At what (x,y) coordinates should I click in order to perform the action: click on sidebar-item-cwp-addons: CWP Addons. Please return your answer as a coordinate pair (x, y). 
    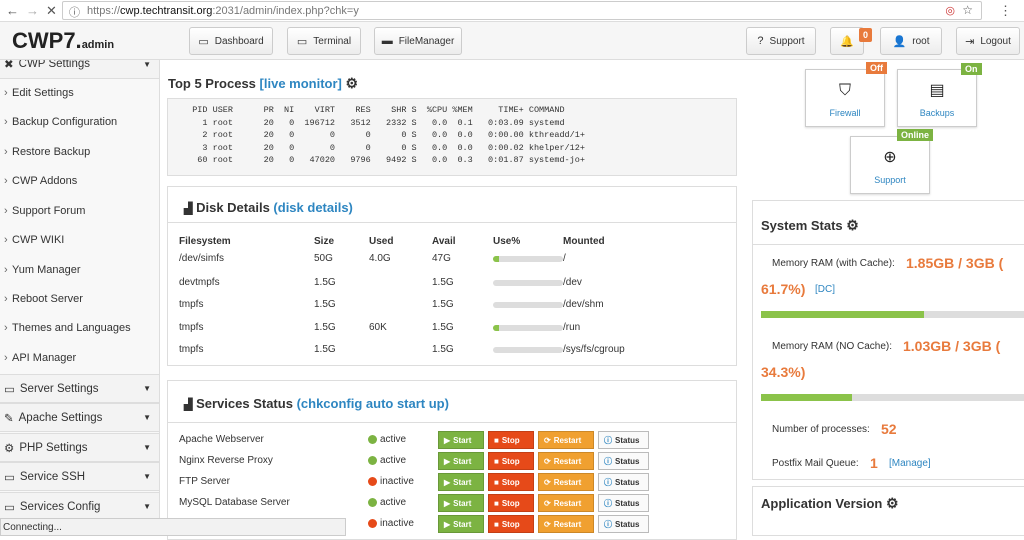
    Looking at the image, I should click on (79, 181).